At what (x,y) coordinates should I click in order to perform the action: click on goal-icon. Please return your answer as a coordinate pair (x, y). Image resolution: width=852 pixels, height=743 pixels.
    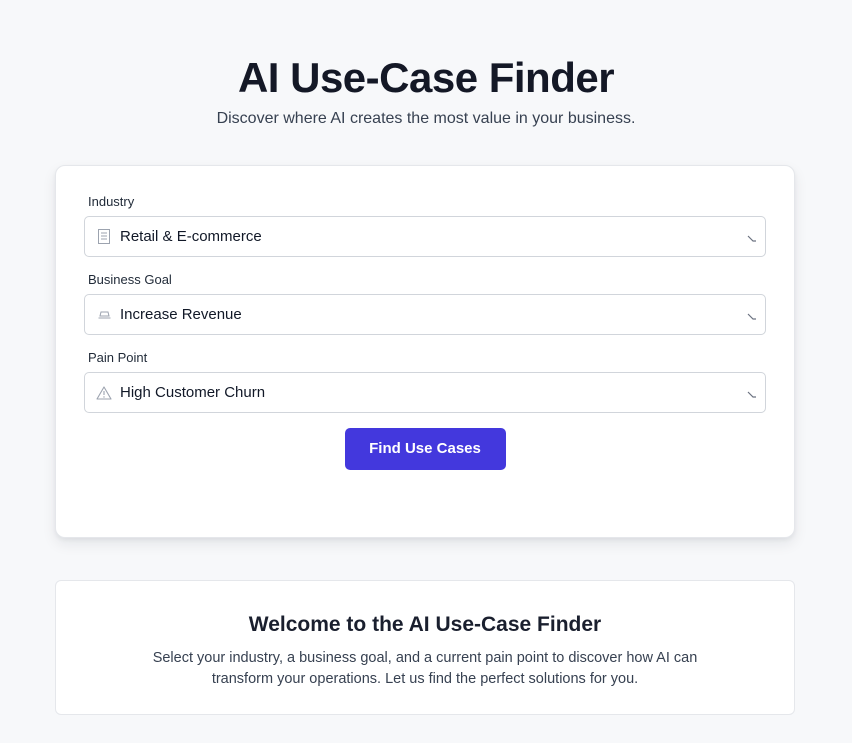
    Looking at the image, I should click on (104, 315).